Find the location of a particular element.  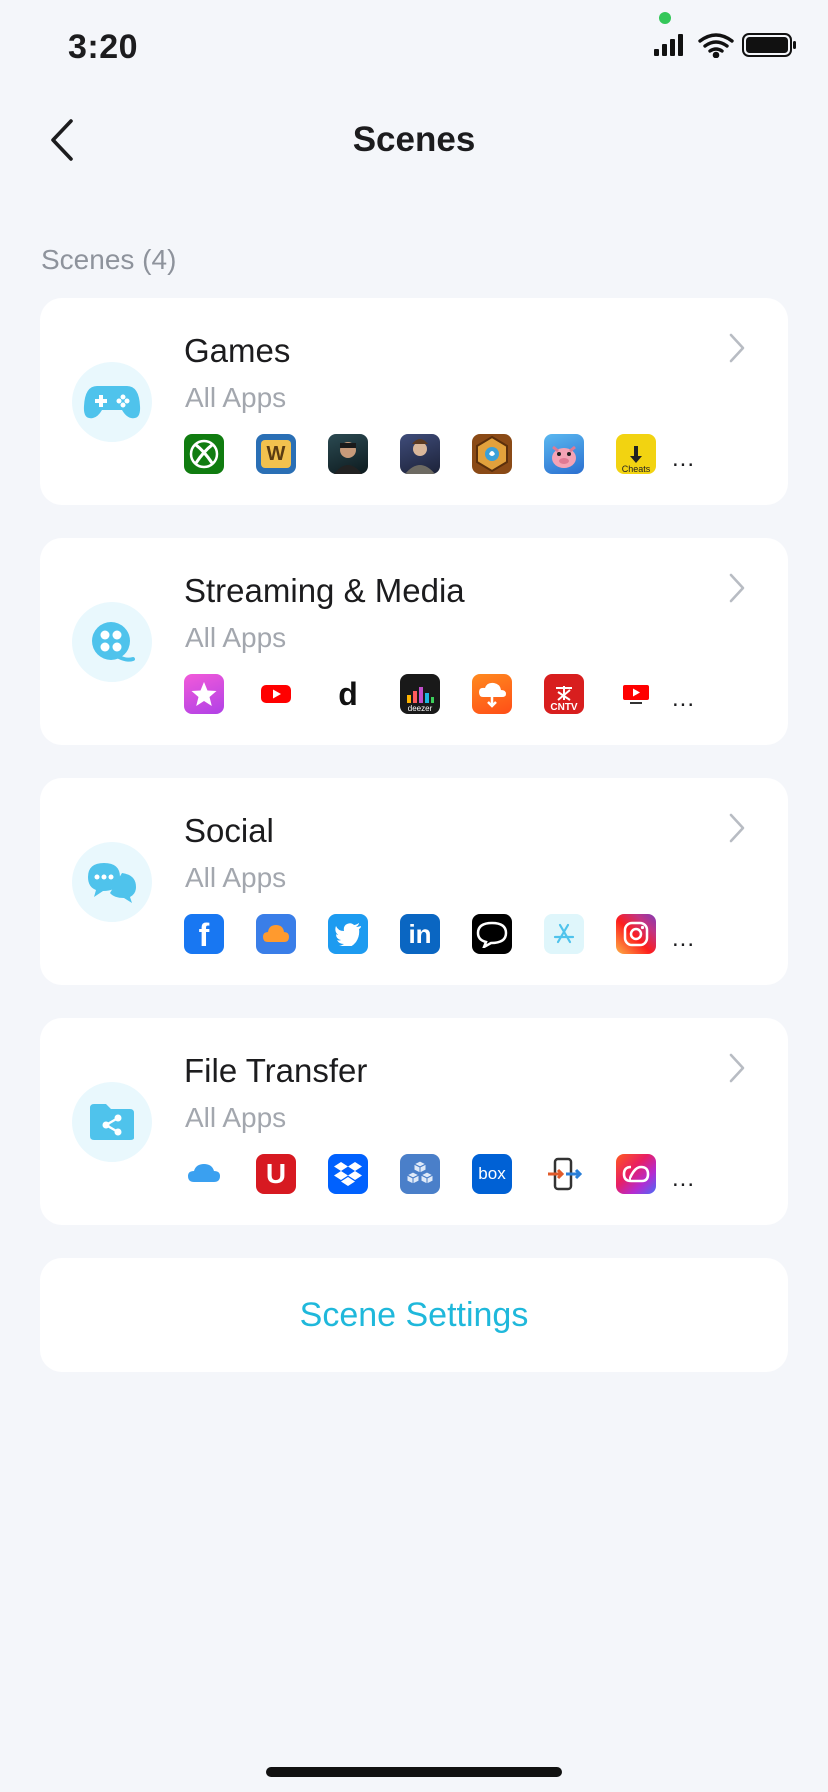

cntv-icon: CNTV is located at coordinates (564, 694).